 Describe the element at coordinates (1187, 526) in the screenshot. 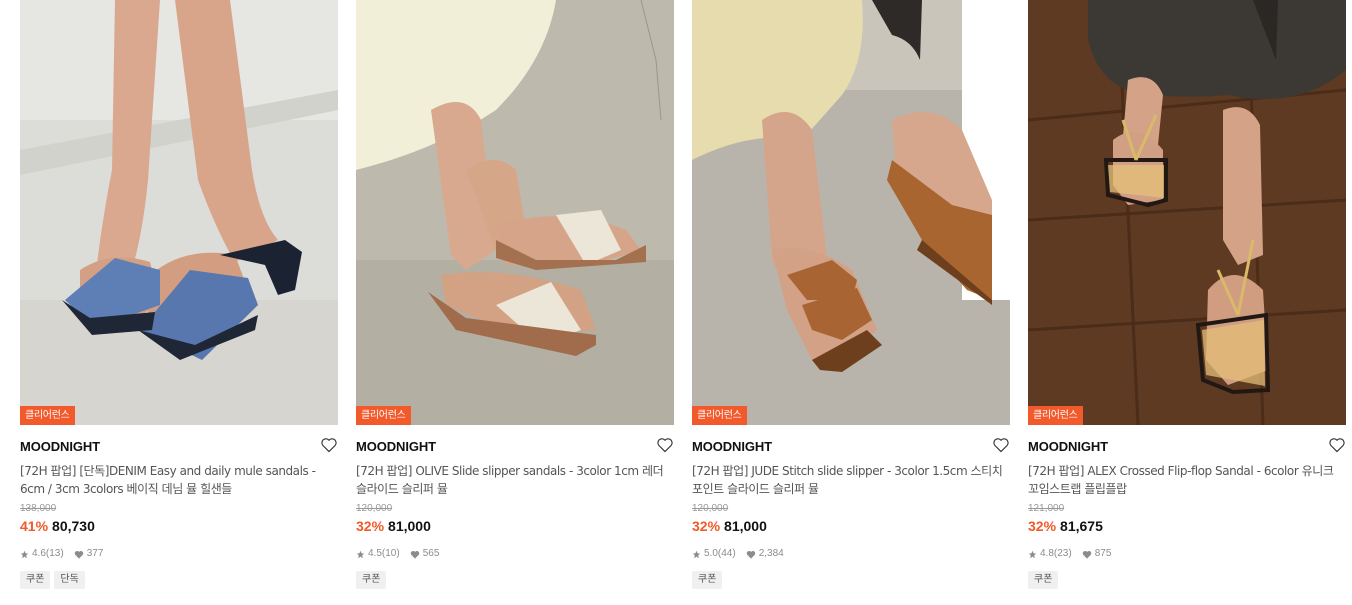

I see `price-row: 32% 81,675` at that location.